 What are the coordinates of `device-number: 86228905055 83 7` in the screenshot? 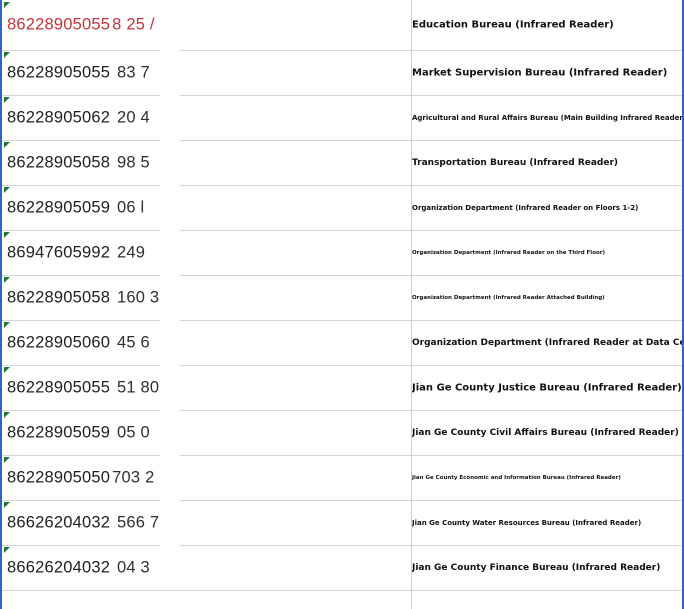 It's located at (78, 72).